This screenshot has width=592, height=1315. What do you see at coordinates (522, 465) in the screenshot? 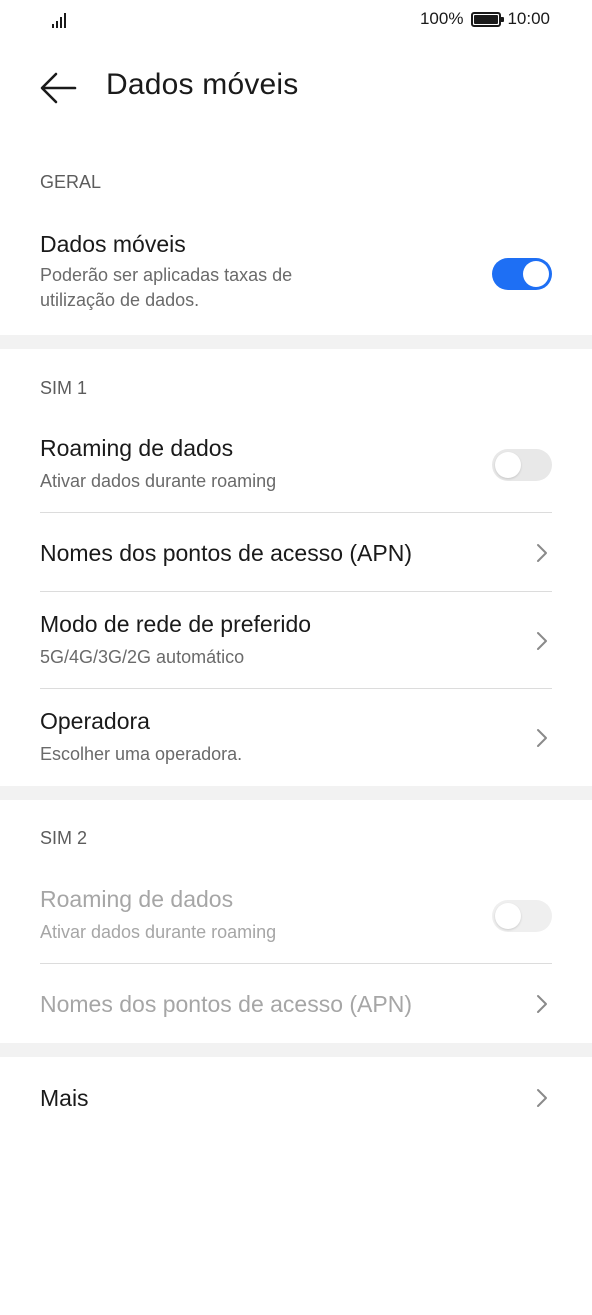
I see `sim1-roaming-toggle` at bounding box center [522, 465].